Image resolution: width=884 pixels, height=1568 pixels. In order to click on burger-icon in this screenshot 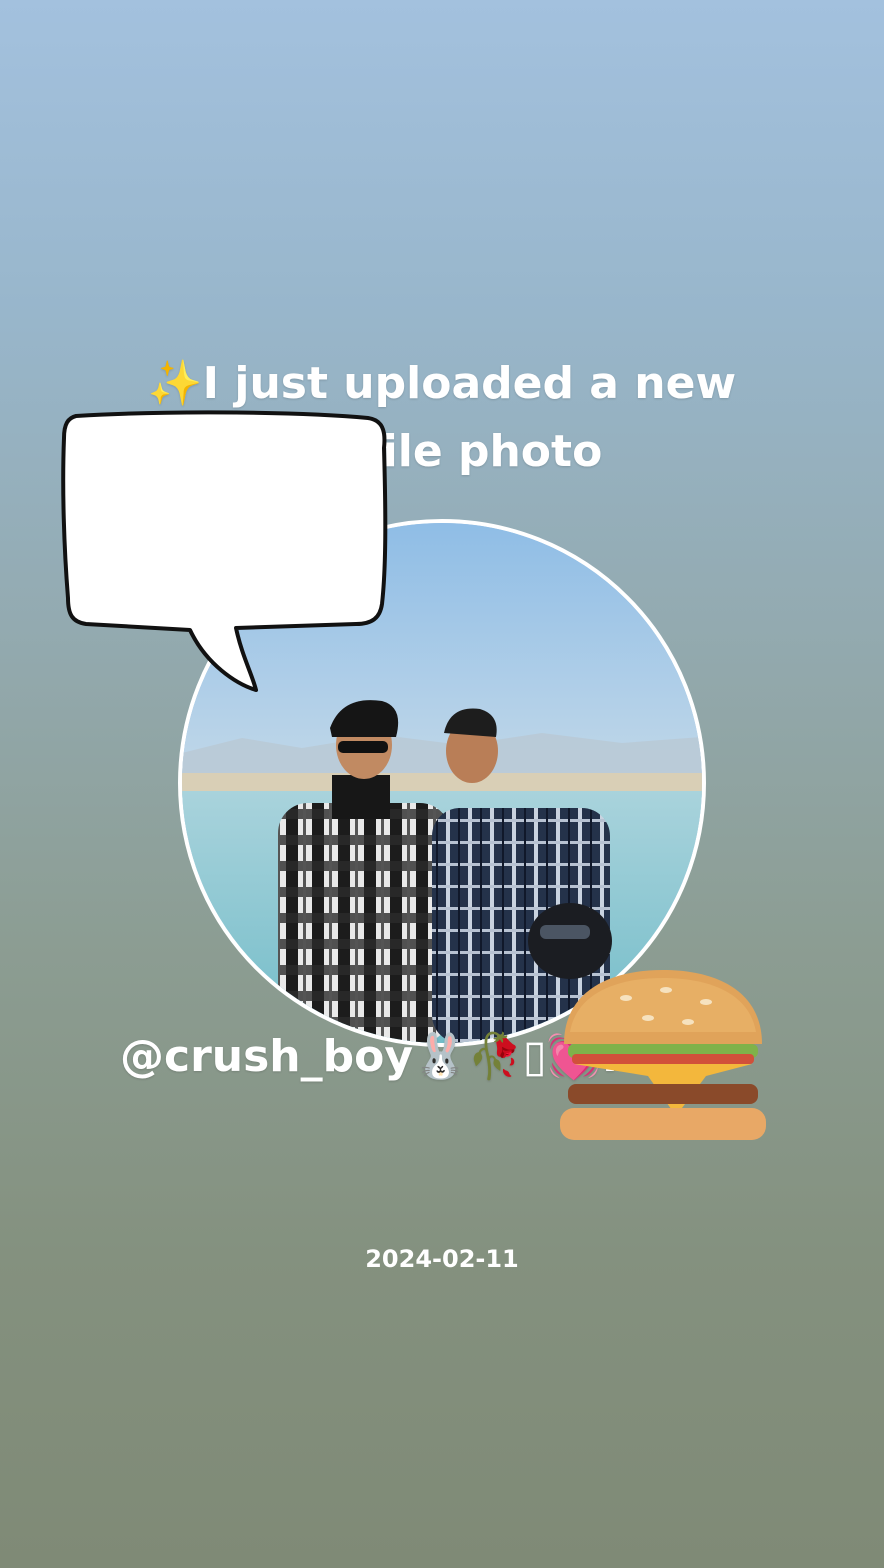, I will do `click(663, 1055)`.